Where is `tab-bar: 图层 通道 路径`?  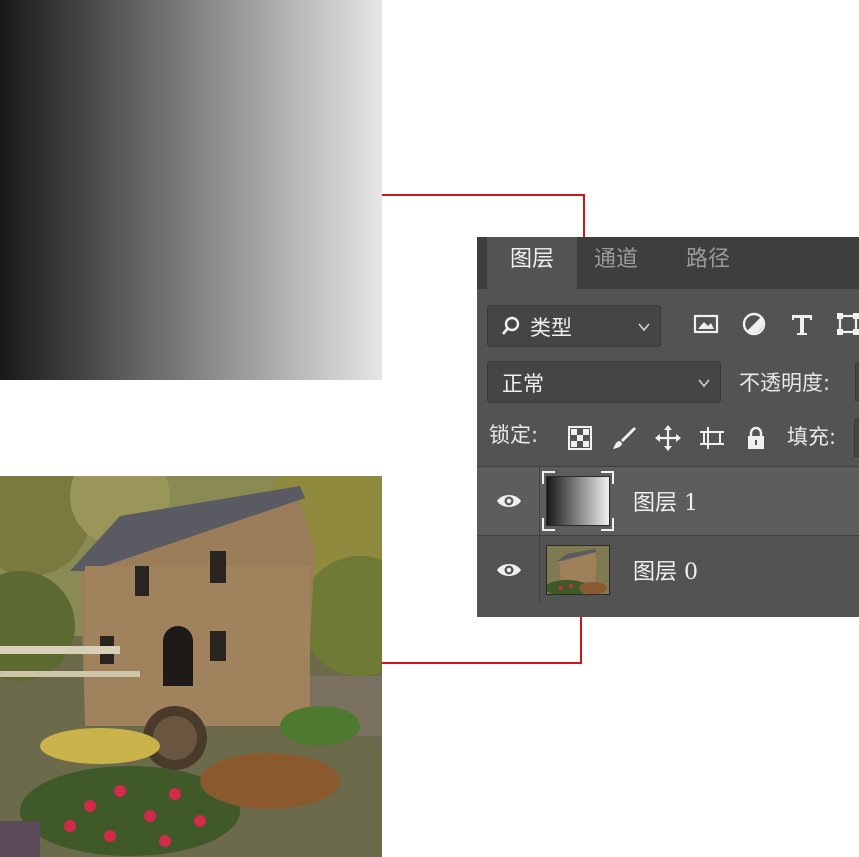 tab-bar: 图层 通道 路径 is located at coordinates (668, 263).